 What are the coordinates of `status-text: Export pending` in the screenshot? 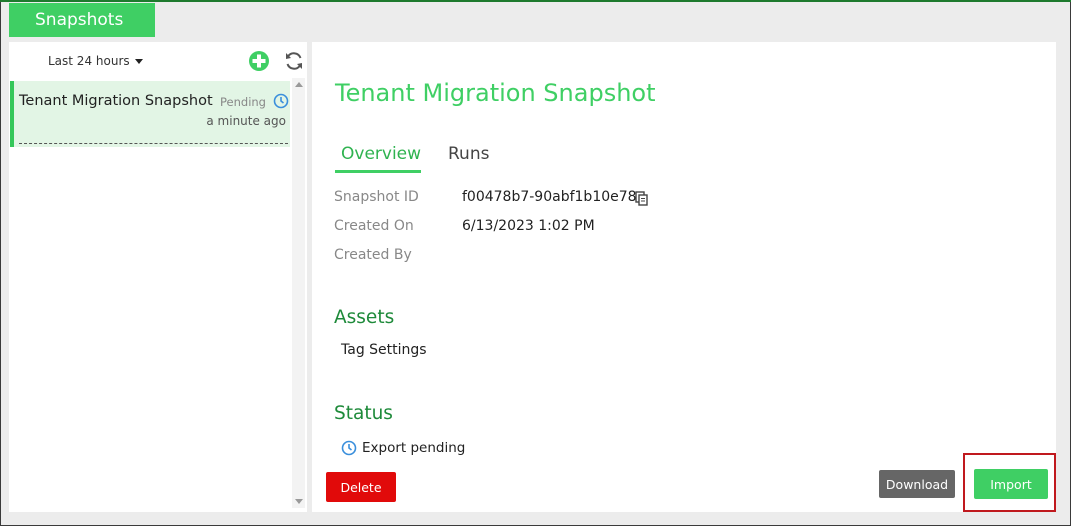 It's located at (414, 448).